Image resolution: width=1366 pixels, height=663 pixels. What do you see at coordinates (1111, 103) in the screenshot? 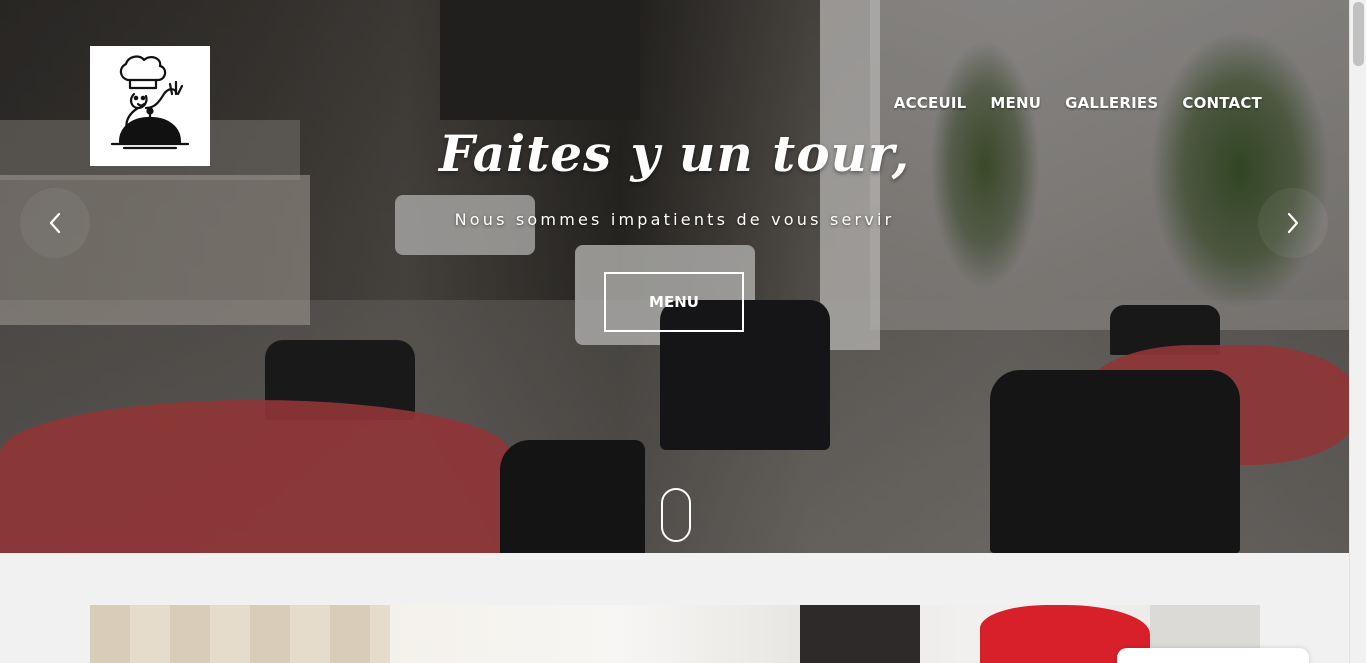
I see `nav-item-galleries: GALLERIES` at bounding box center [1111, 103].